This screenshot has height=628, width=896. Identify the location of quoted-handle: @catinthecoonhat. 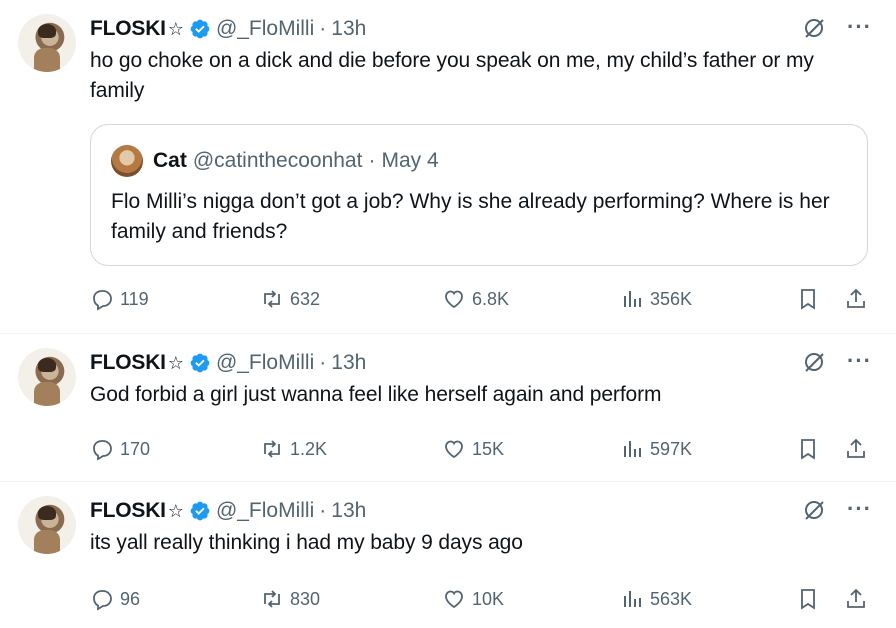
(277, 160).